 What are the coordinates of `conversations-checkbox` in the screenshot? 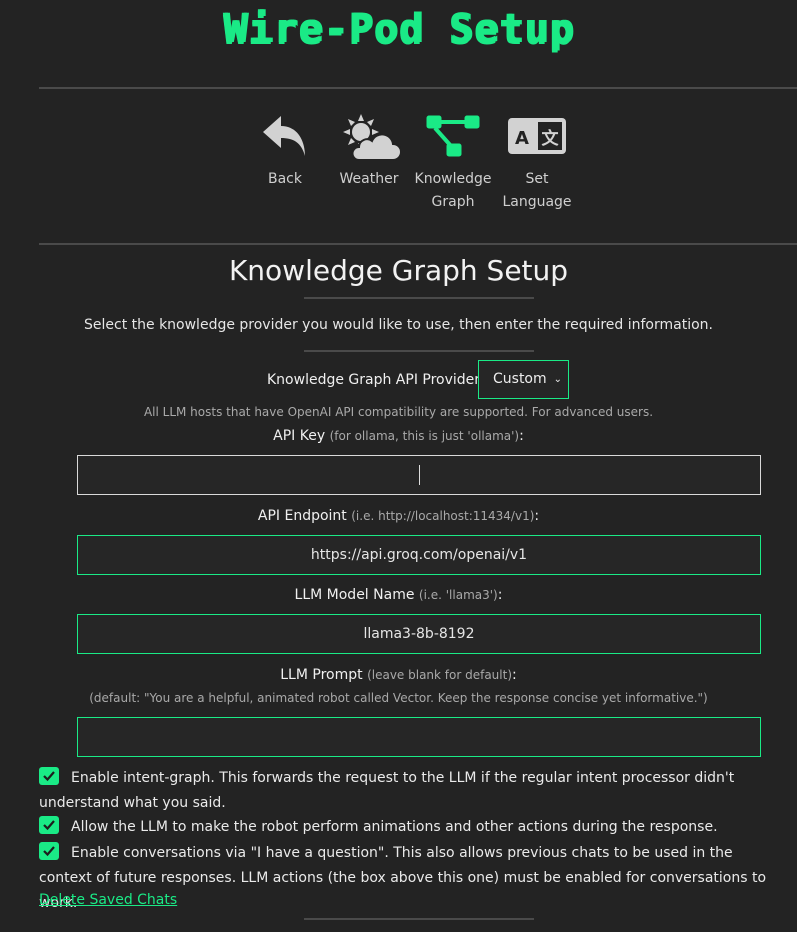 It's located at (49, 851).